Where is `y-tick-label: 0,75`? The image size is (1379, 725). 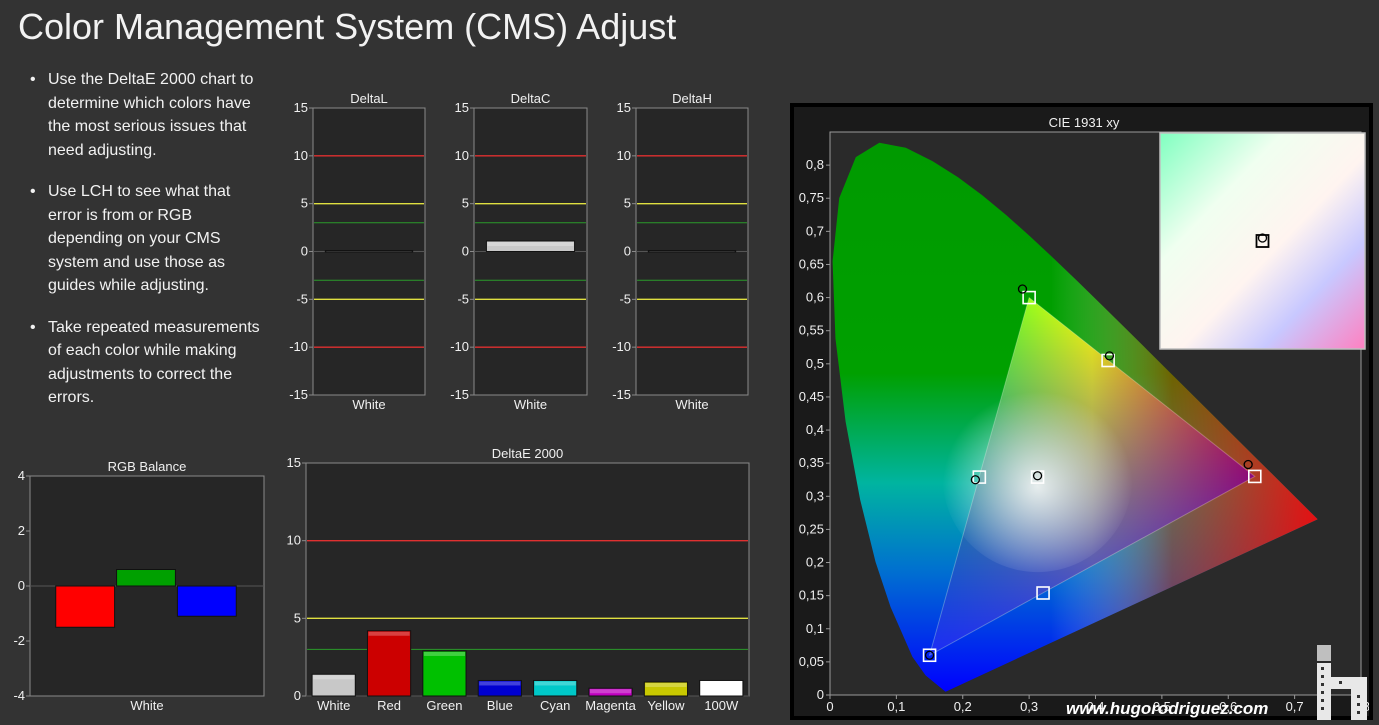
y-tick-label: 0,75 is located at coordinates (811, 197).